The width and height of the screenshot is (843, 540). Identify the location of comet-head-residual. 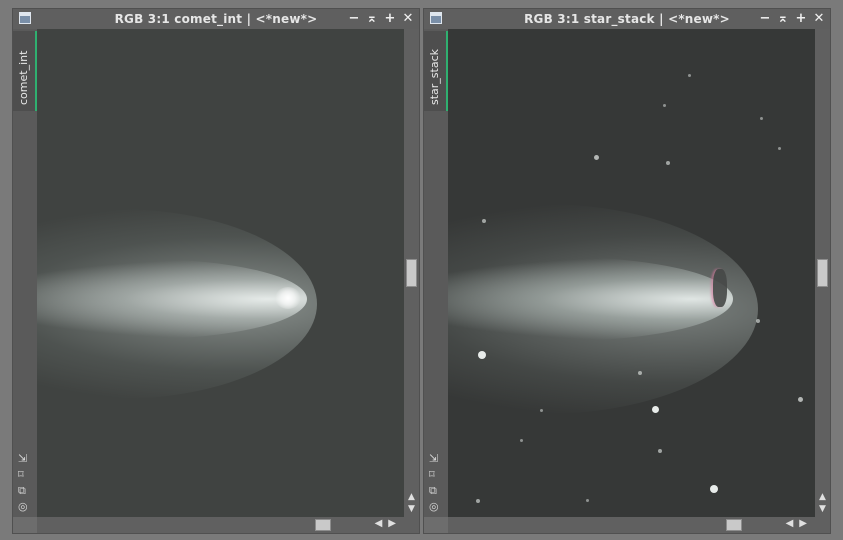
(720, 288).